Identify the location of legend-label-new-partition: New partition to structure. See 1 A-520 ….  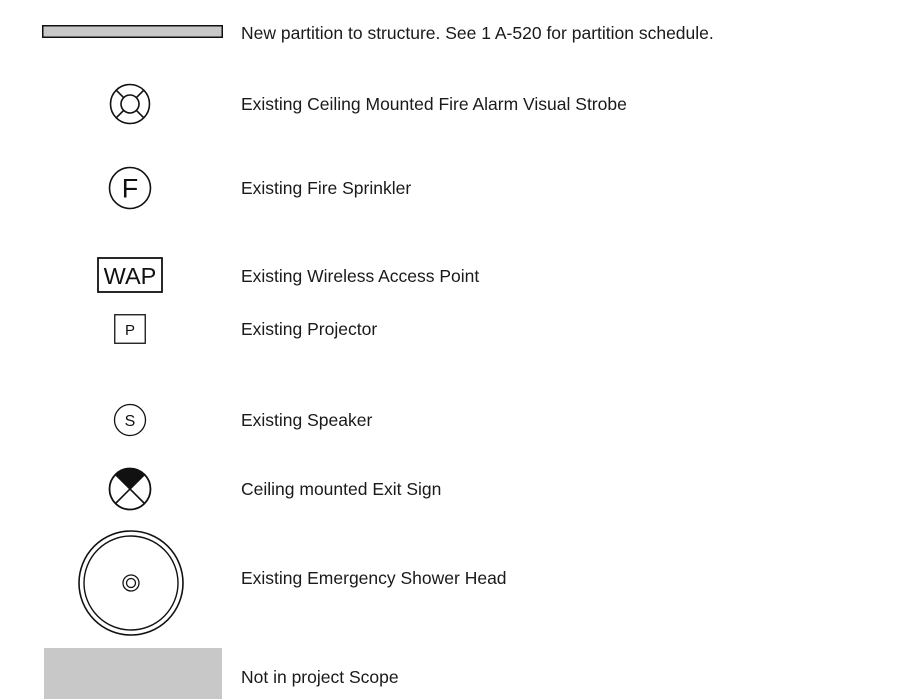
(477, 33).